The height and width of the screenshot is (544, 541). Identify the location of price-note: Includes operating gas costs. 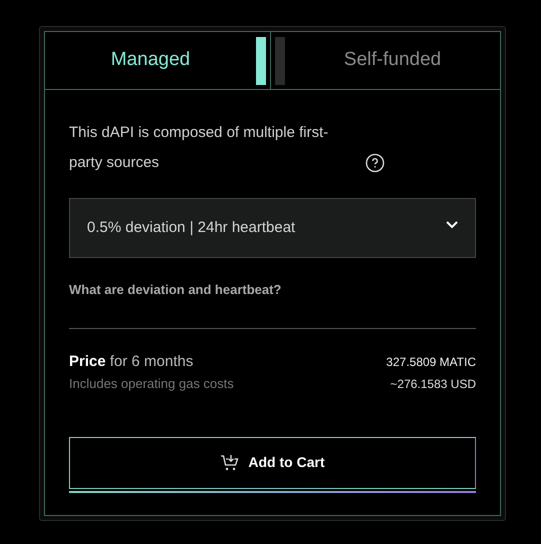
(151, 383).